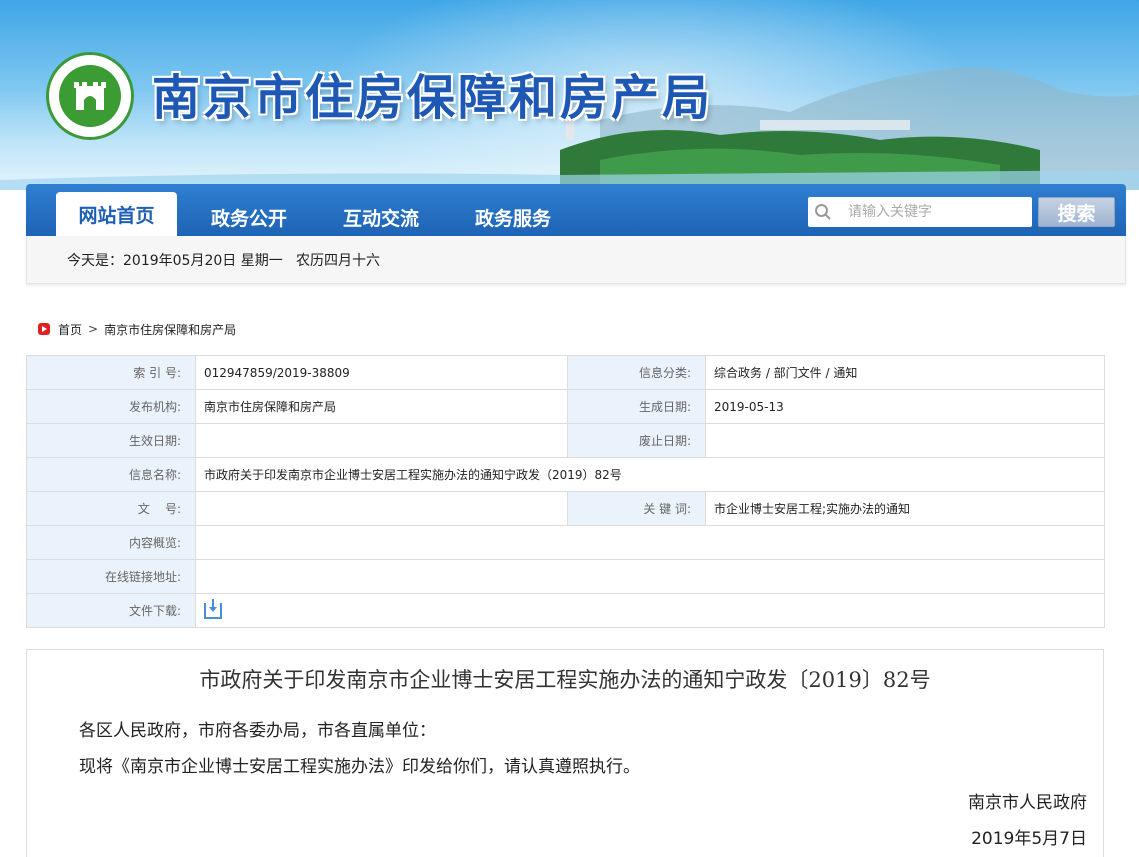  I want to click on created-date-value: 2019-05-13, so click(905, 406).